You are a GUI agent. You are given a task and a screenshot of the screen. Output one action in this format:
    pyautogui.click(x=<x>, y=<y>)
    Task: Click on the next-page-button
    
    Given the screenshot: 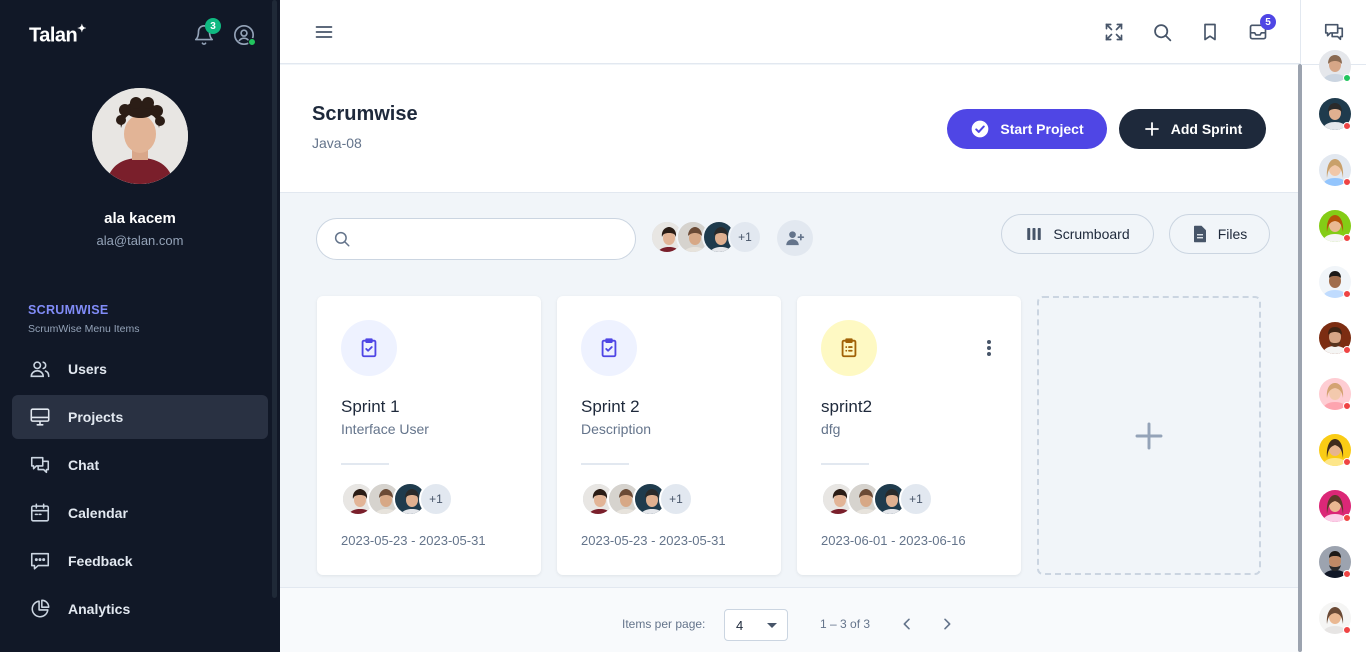 What is the action you would take?
    pyautogui.click(x=947, y=624)
    